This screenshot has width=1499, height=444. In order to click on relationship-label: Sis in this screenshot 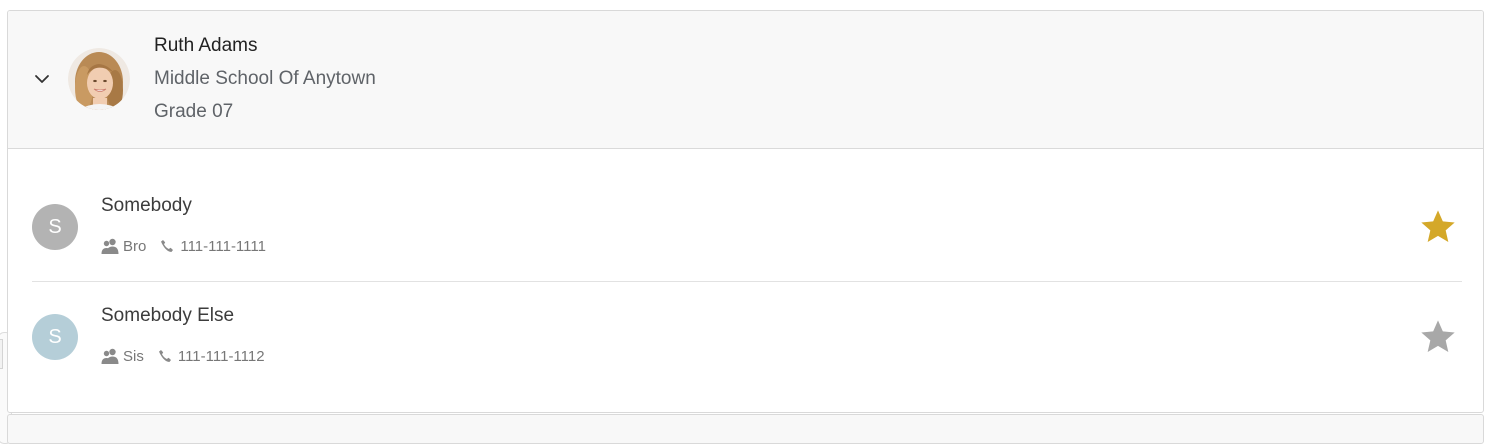, I will do `click(133, 356)`.